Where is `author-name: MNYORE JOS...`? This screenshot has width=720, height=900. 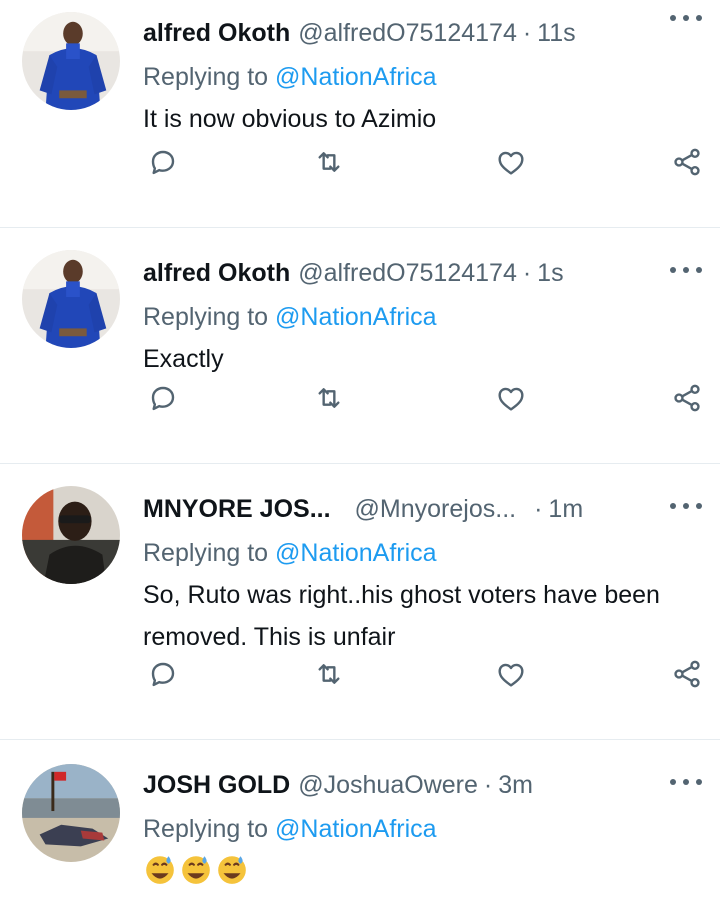
author-name: MNYORE JOS... is located at coordinates (237, 509).